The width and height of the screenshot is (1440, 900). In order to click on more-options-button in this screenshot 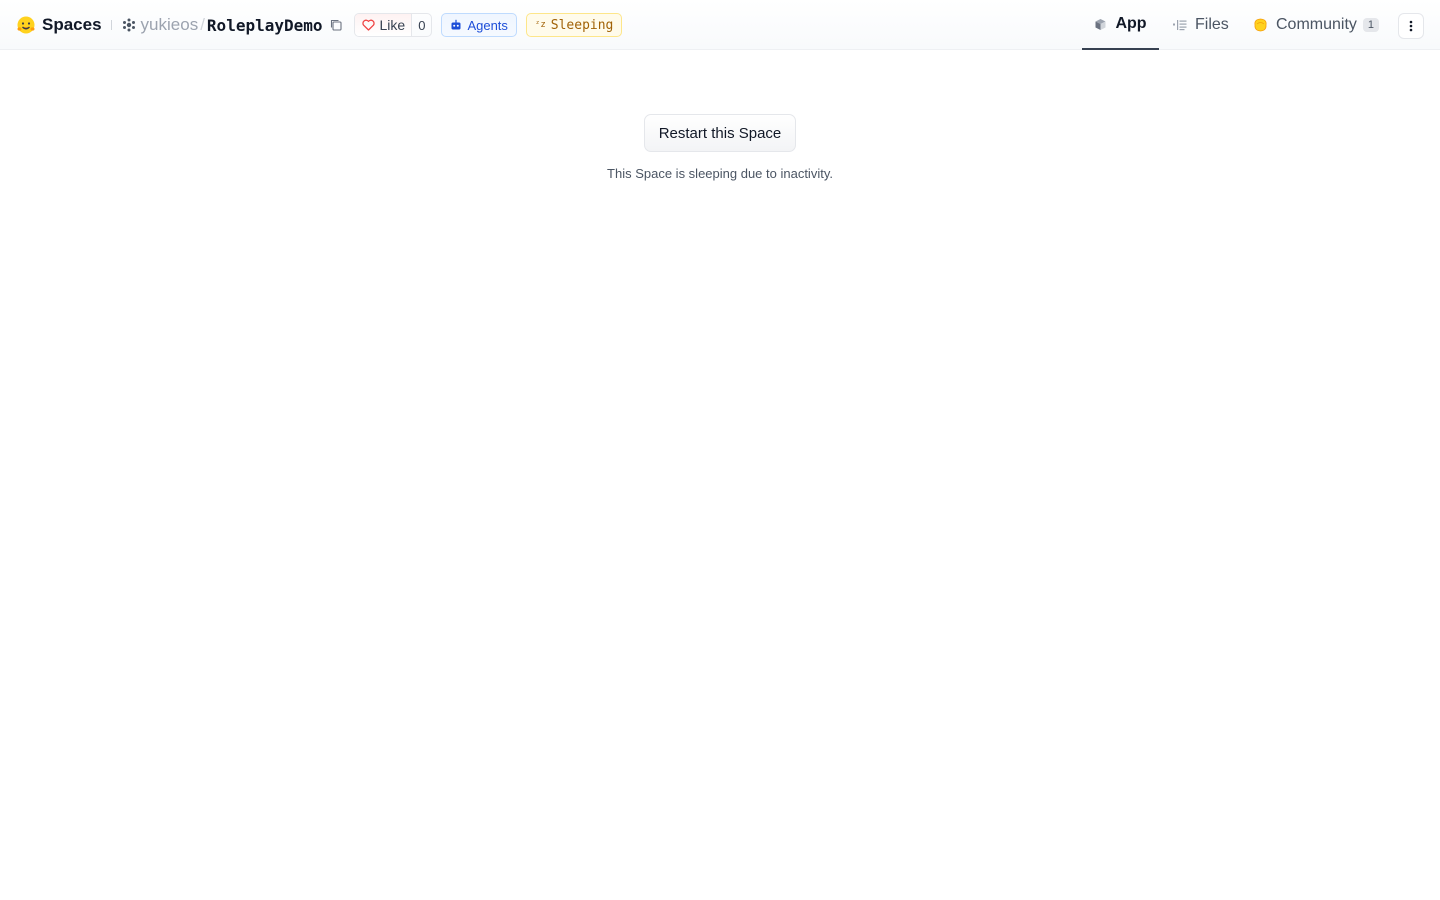, I will do `click(1411, 26)`.